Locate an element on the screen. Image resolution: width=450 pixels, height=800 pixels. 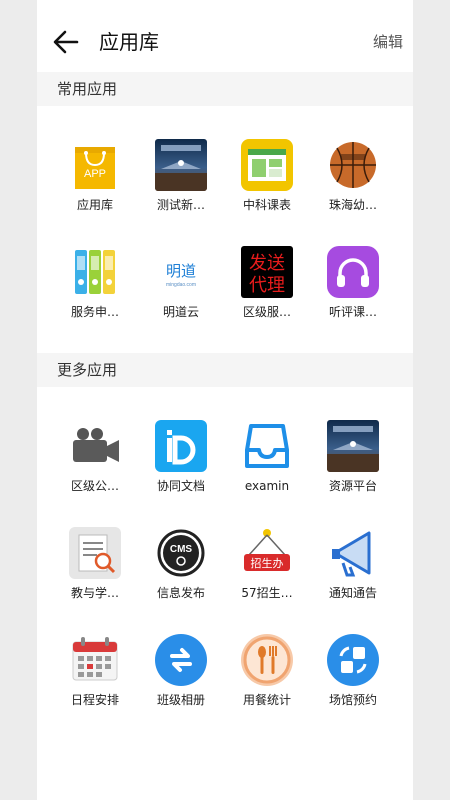
app-tile: 协同文档 is located at coordinates (181, 457).